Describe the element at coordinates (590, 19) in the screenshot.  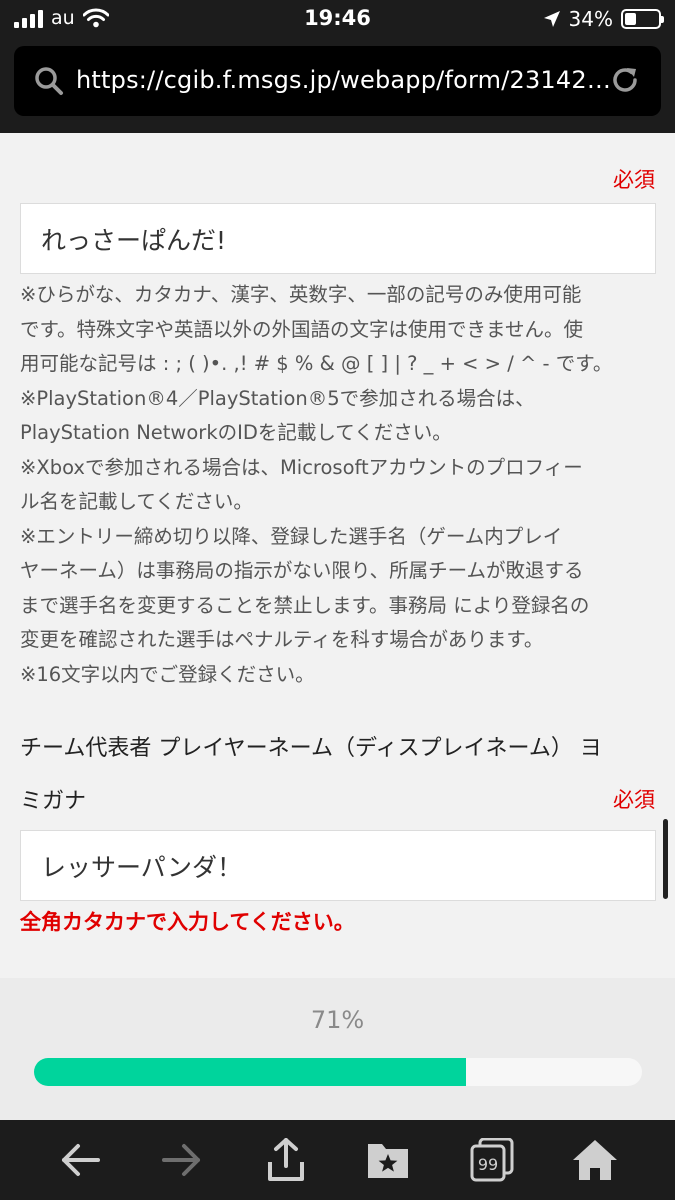
I see `battery-percent: 34%` at that location.